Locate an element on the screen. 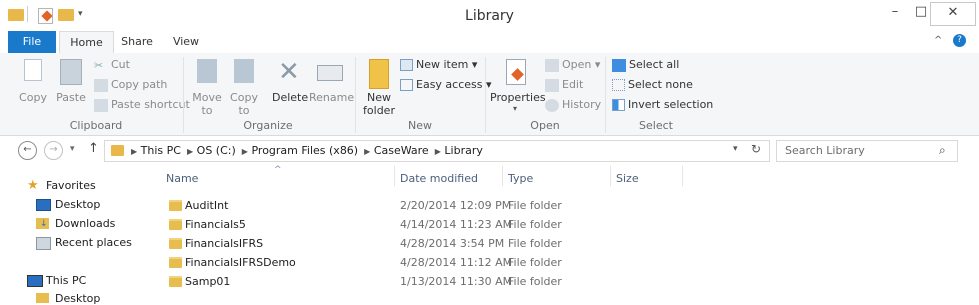 This screenshot has width=979, height=305. breadcrumb-library: Library is located at coordinates (463, 150).